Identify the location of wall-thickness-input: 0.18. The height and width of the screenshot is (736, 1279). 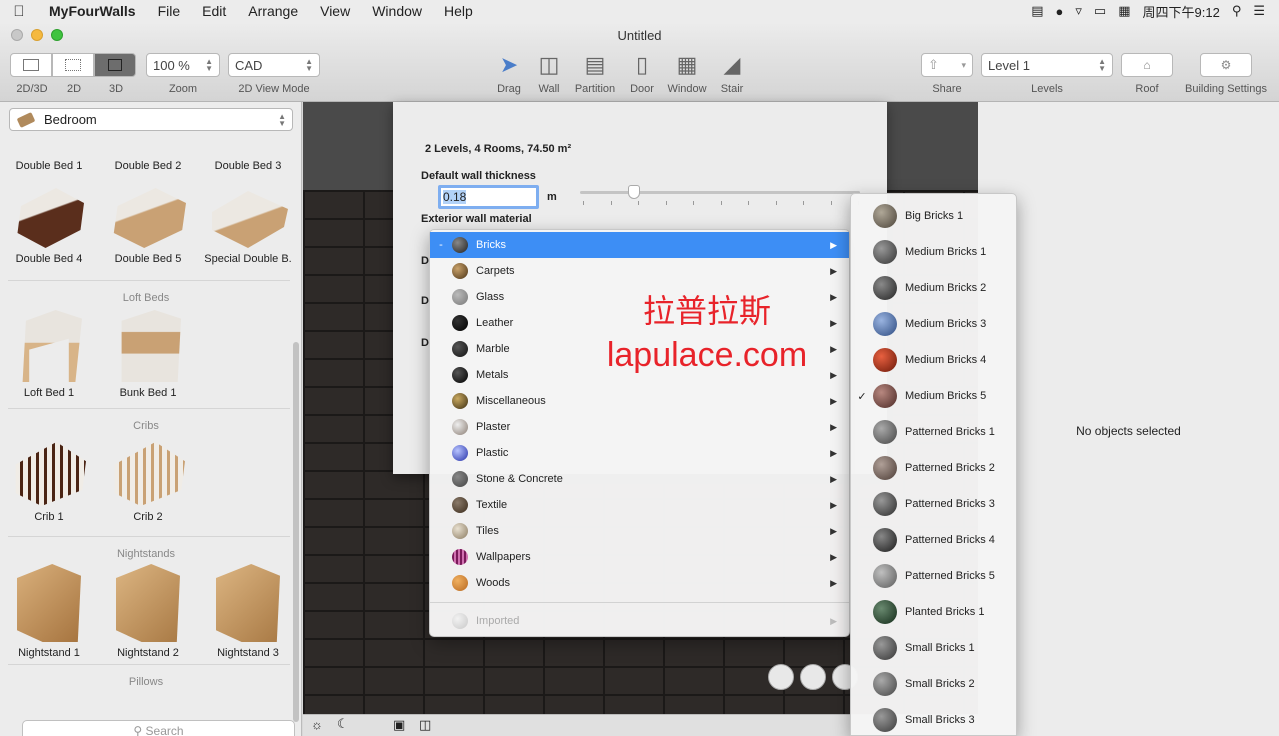
(488, 197).